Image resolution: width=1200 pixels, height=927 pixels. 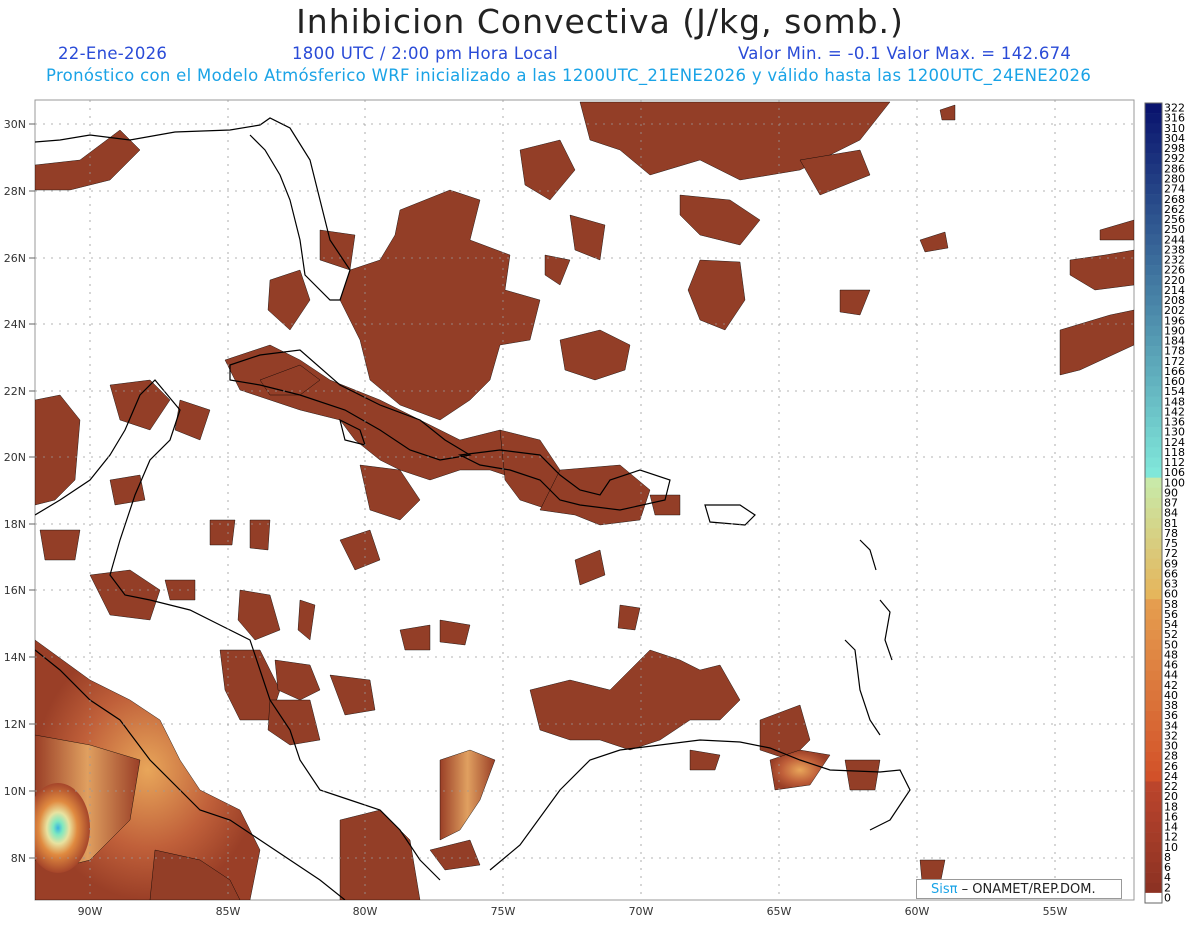 I want to click on lat-label: 18N, so click(x=15, y=524).